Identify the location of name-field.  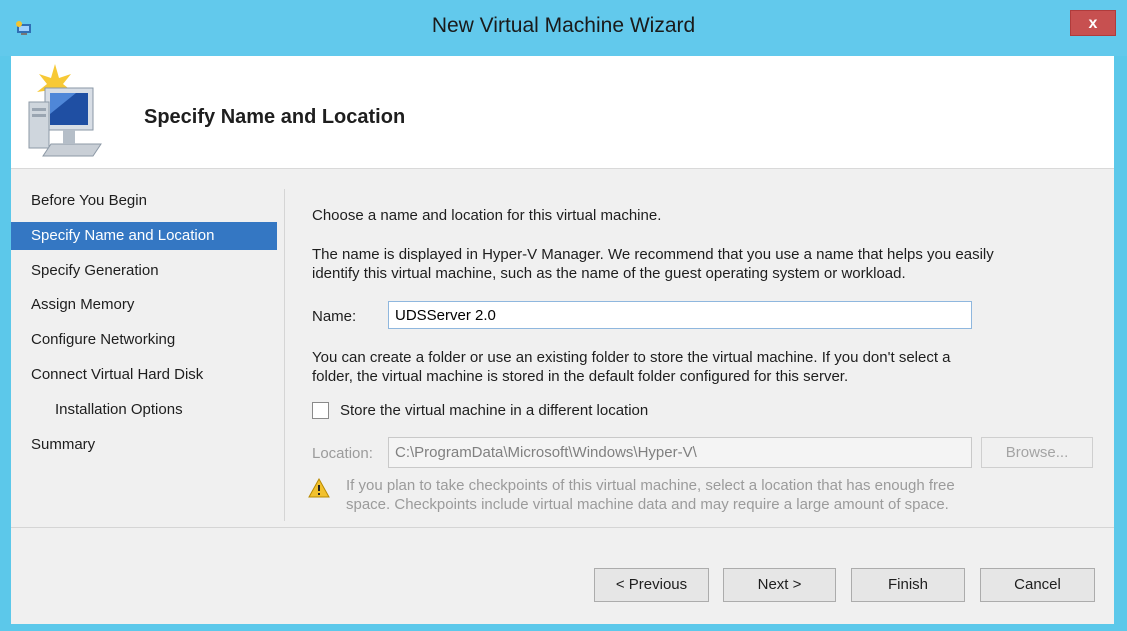
(680, 315).